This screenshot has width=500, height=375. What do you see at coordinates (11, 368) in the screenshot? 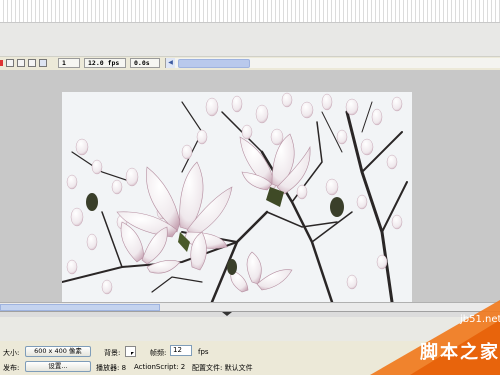
I see `publish-label: 发布:` at bounding box center [11, 368].